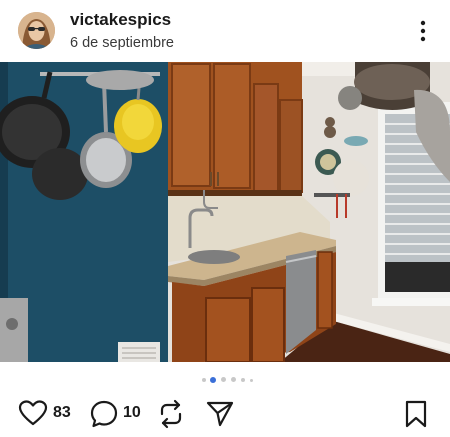 The height and width of the screenshot is (437, 450). Describe the element at coordinates (132, 413) in the screenshot. I see `comment-count: 10` at that location.